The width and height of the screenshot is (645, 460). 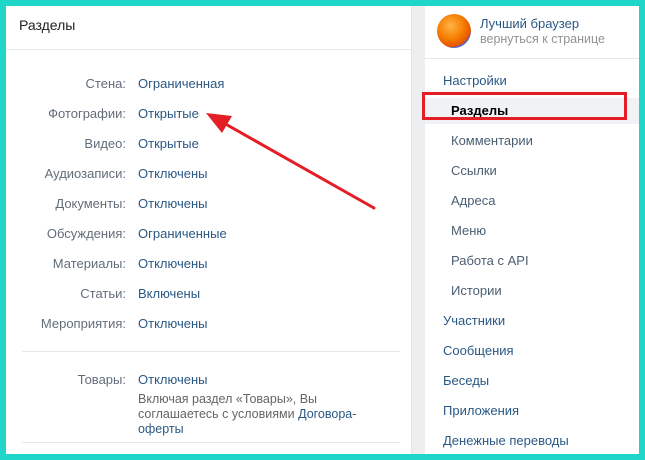 I want to click on sidebar-item-menu: Меню, so click(x=532, y=231).